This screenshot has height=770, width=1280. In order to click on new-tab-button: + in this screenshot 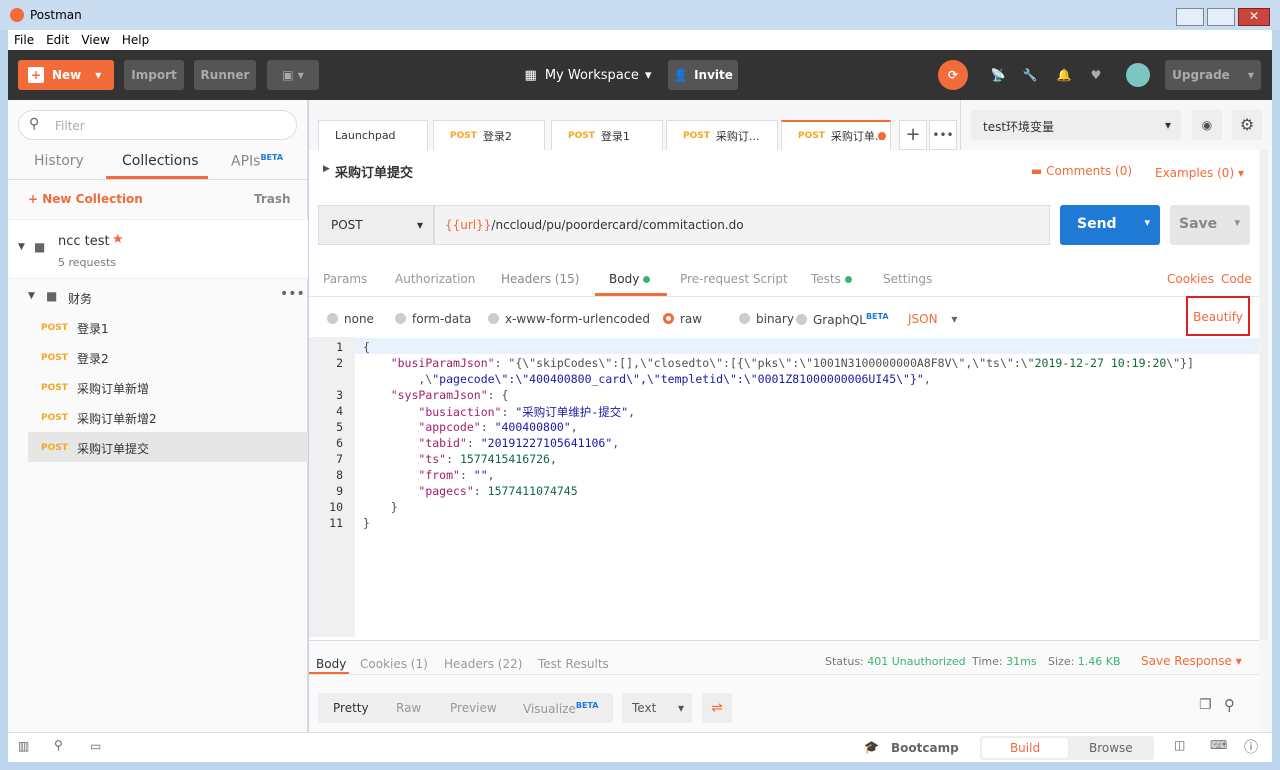, I will do `click(913, 135)`.